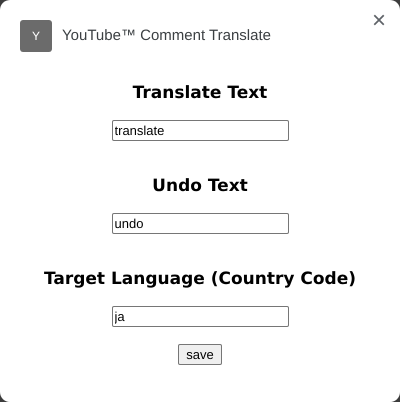 The width and height of the screenshot is (400, 402). What do you see at coordinates (200, 186) in the screenshot?
I see `field-heading: Undo Text` at bounding box center [200, 186].